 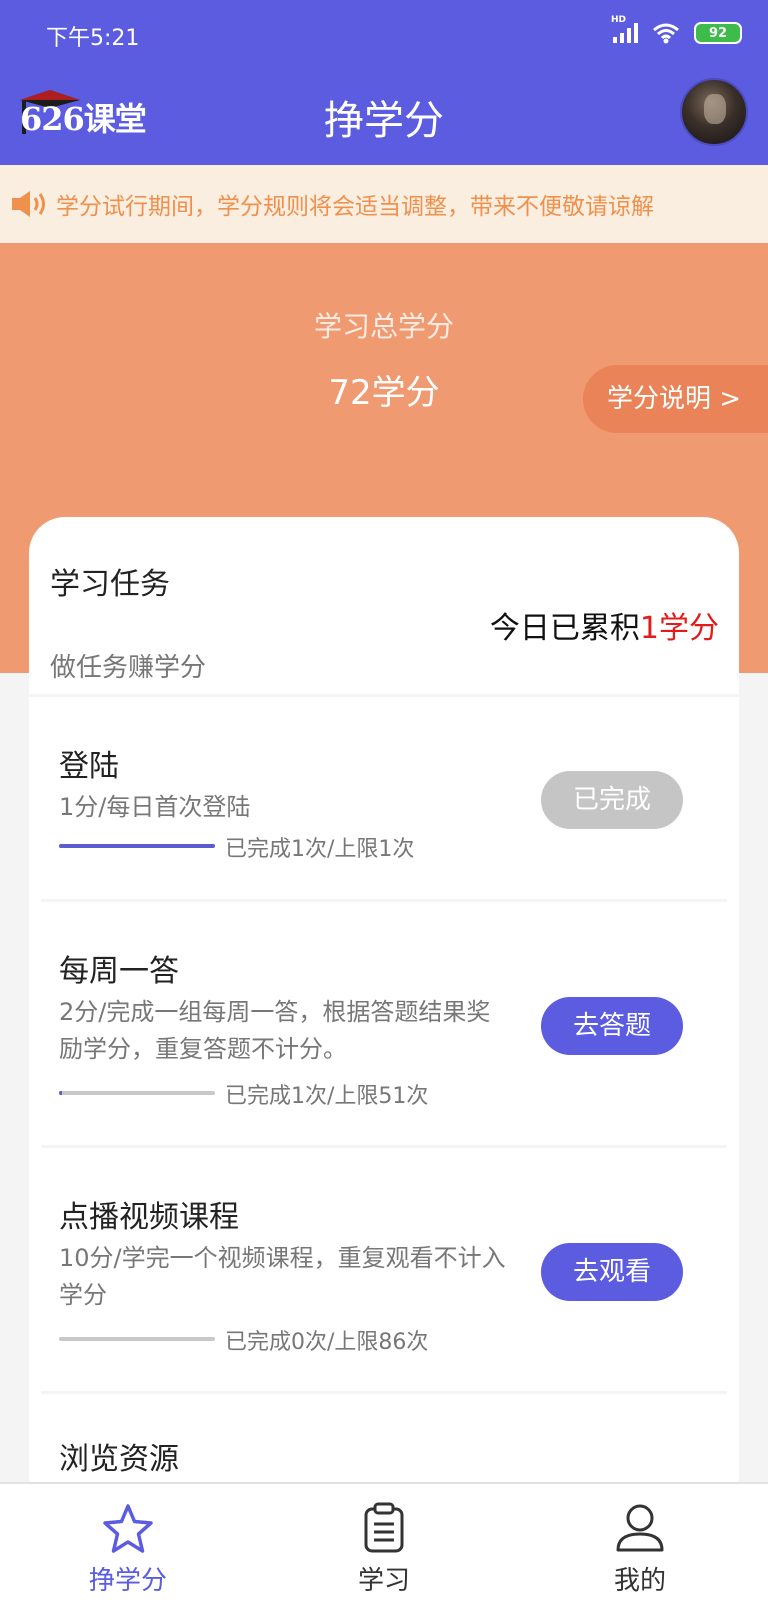 What do you see at coordinates (128, 668) in the screenshot?
I see `task-section-subtitle: 做任务赚学分` at bounding box center [128, 668].